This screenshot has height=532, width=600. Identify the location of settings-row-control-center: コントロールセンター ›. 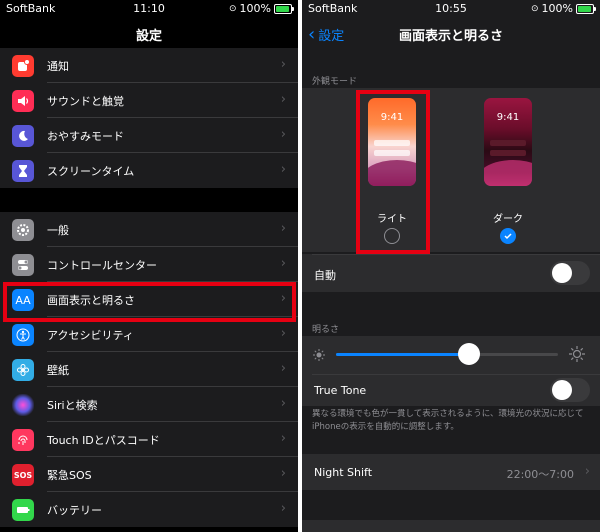
(149, 264).